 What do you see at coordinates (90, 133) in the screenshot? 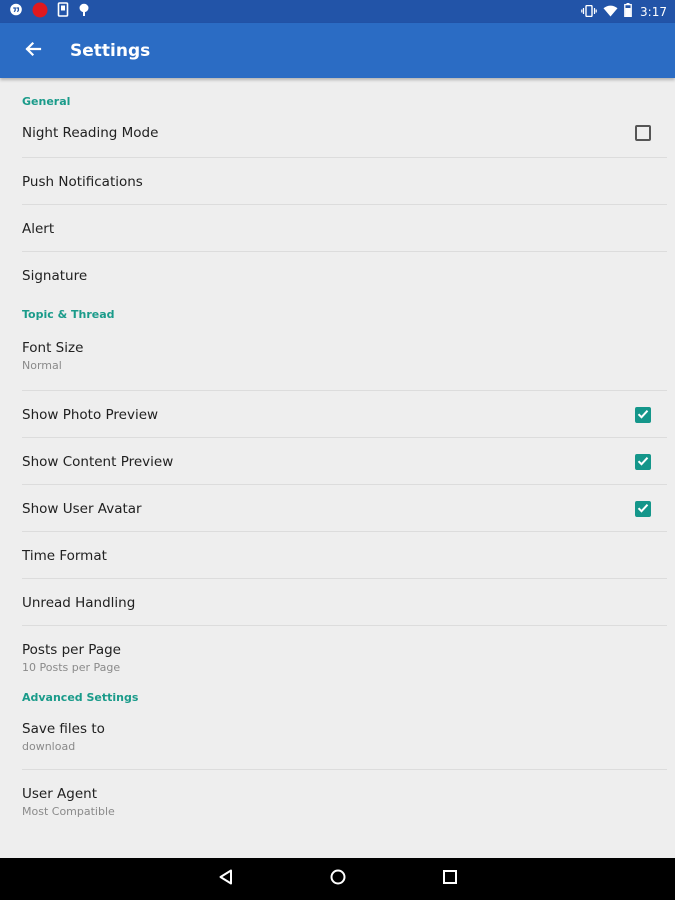
I see `setting-title: Night Reading Mode` at bounding box center [90, 133].